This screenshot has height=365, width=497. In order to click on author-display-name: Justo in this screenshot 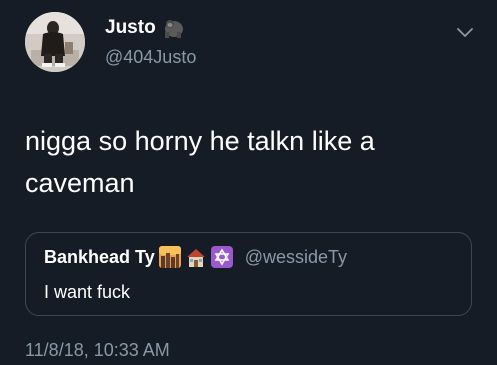, I will do `click(130, 28)`.